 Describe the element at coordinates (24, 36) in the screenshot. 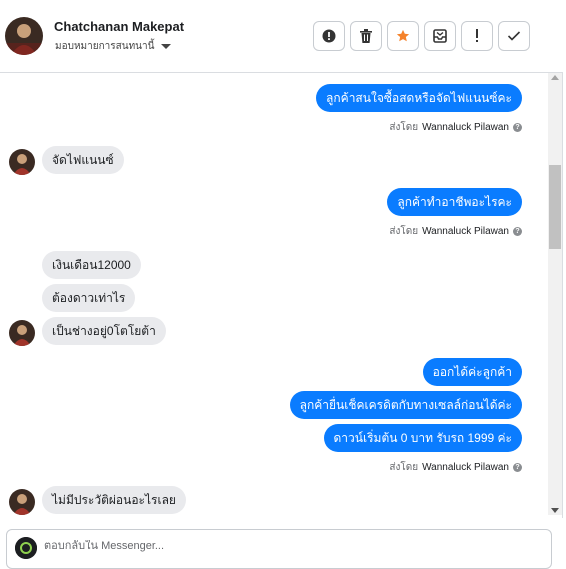

I see `contact-avatar` at that location.